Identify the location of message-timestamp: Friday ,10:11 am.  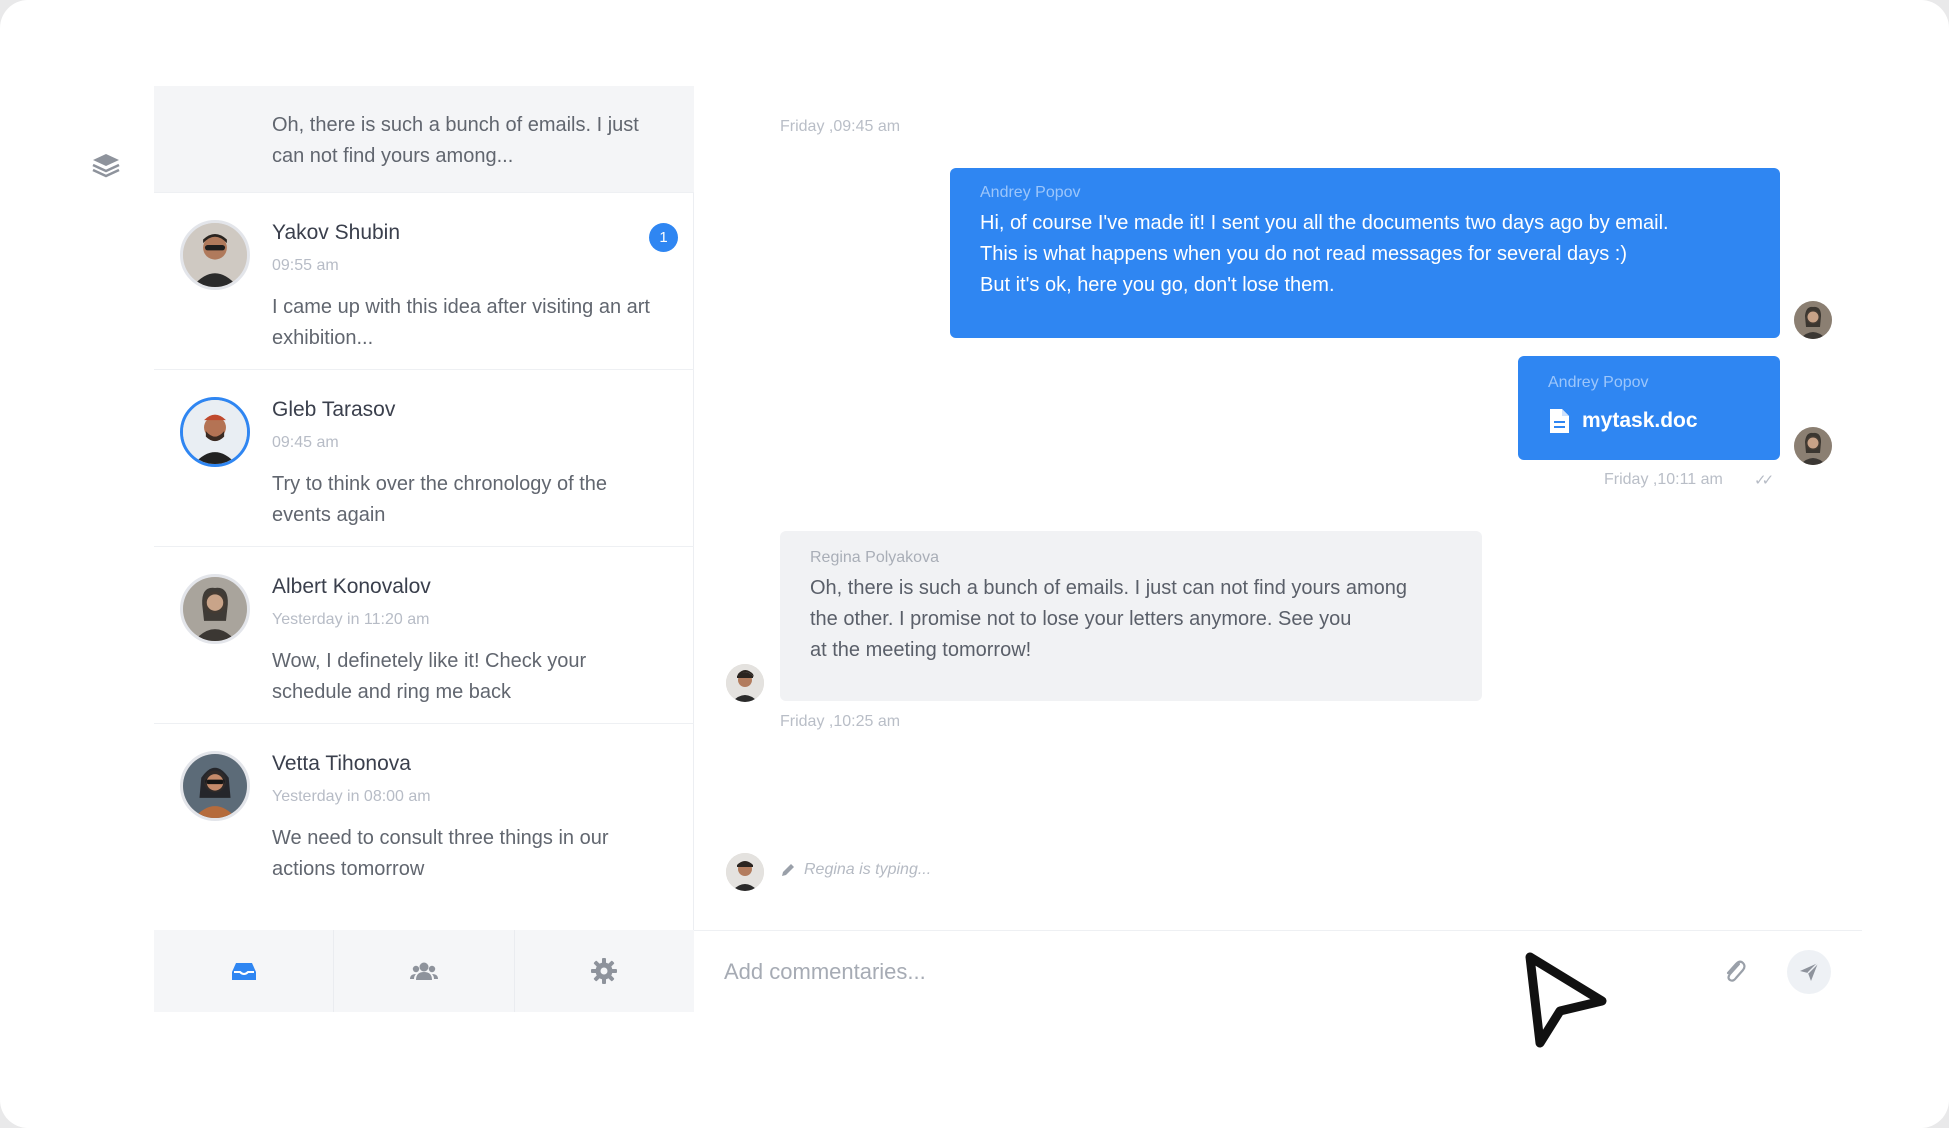
(1663, 479).